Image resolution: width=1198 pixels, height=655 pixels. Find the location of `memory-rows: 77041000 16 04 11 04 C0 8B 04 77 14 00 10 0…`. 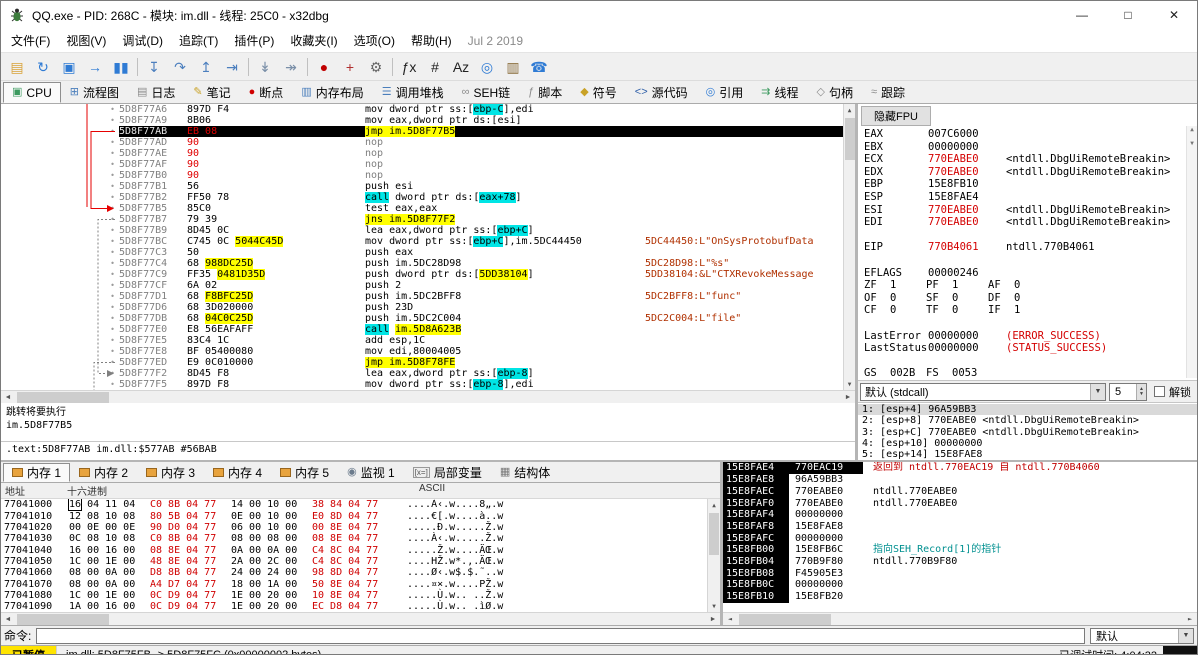

memory-rows: 77041000 16 04 11 04 C0 8B 04 77 14 00 10 0… is located at coordinates (354, 555).